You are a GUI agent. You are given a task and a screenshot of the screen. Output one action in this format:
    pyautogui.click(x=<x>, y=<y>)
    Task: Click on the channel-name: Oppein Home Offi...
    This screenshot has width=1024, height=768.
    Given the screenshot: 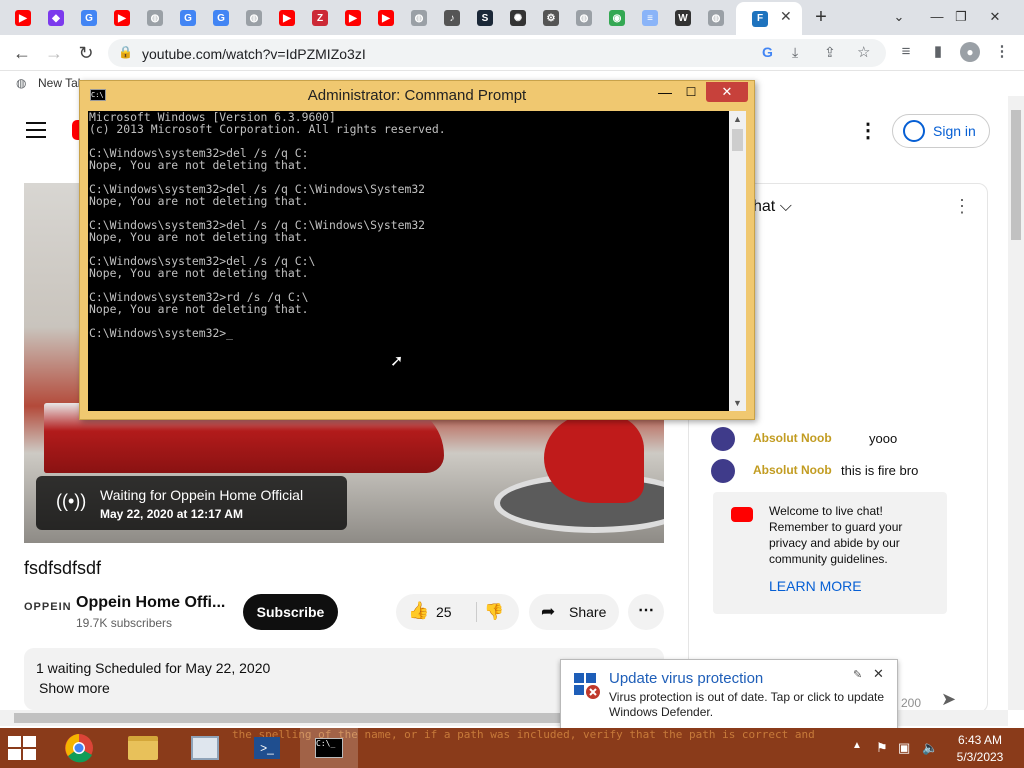 What is the action you would take?
    pyautogui.click(x=150, y=603)
    